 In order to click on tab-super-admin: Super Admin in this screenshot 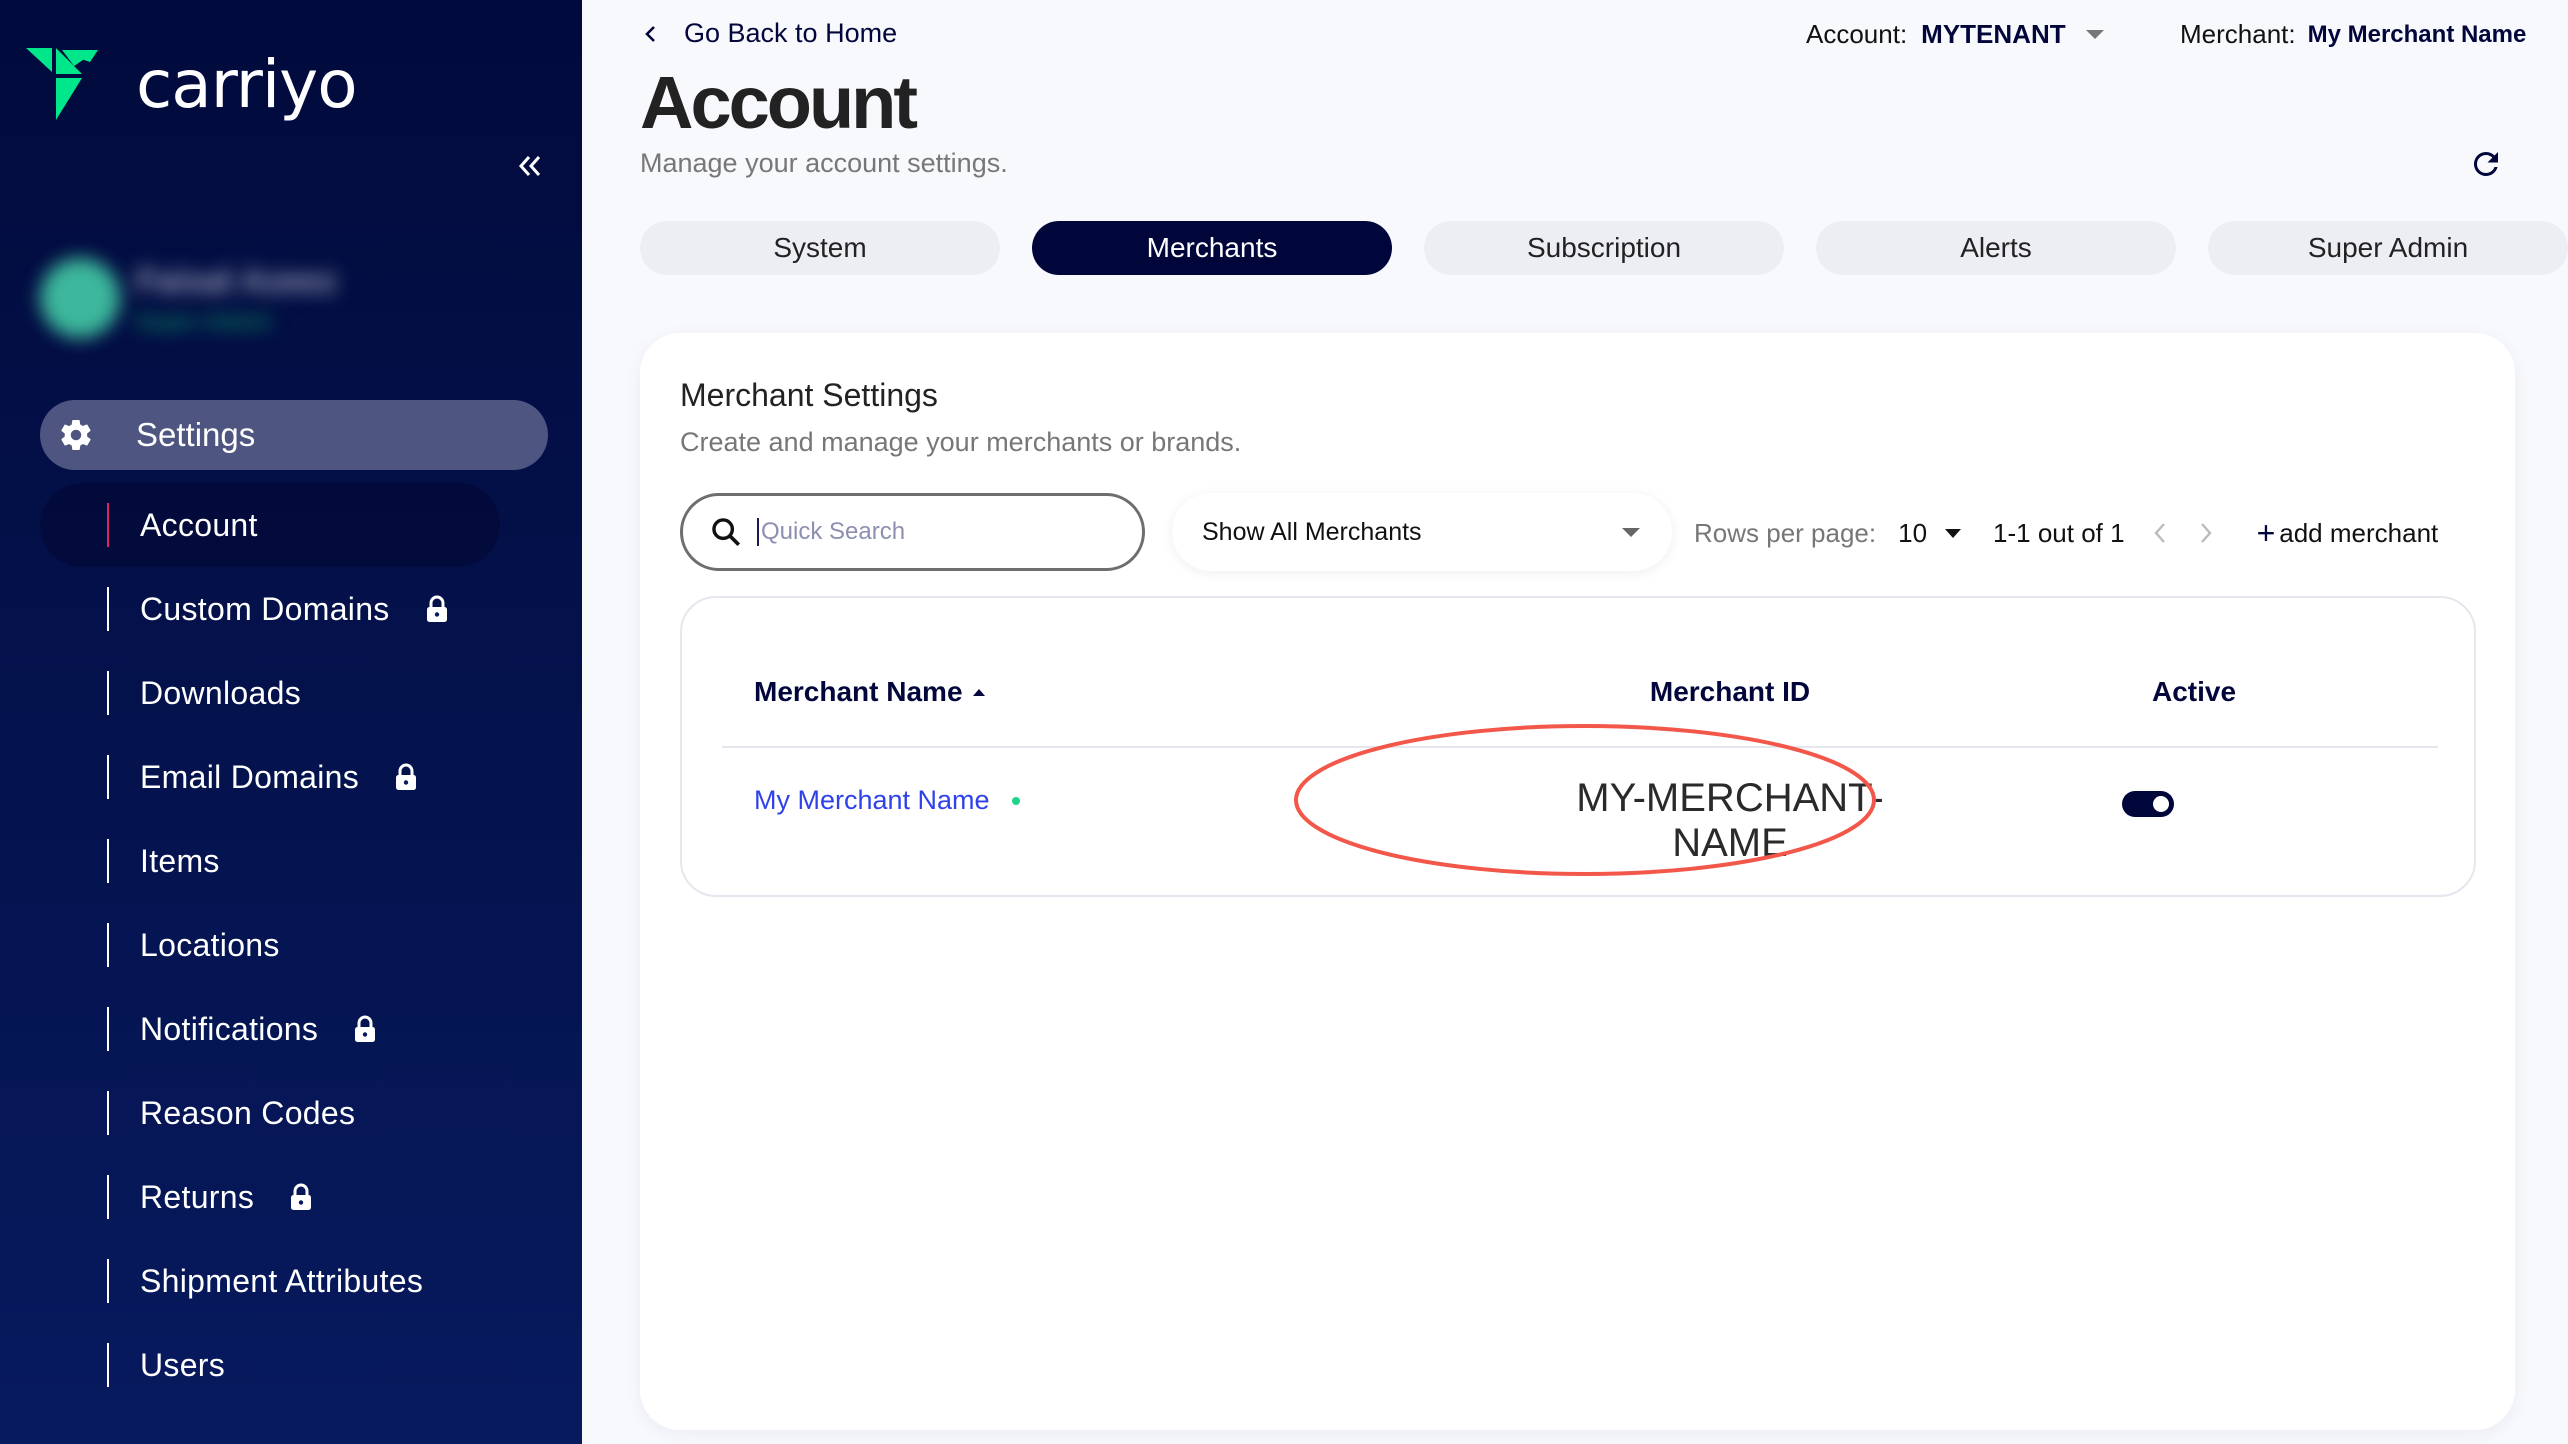, I will do `click(2388, 248)`.